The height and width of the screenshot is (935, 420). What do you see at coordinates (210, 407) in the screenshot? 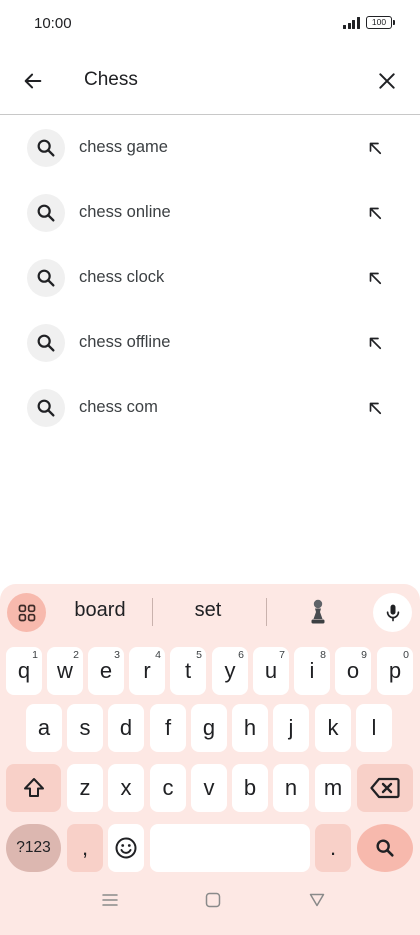
I see `suggestion-item: chess com` at bounding box center [210, 407].